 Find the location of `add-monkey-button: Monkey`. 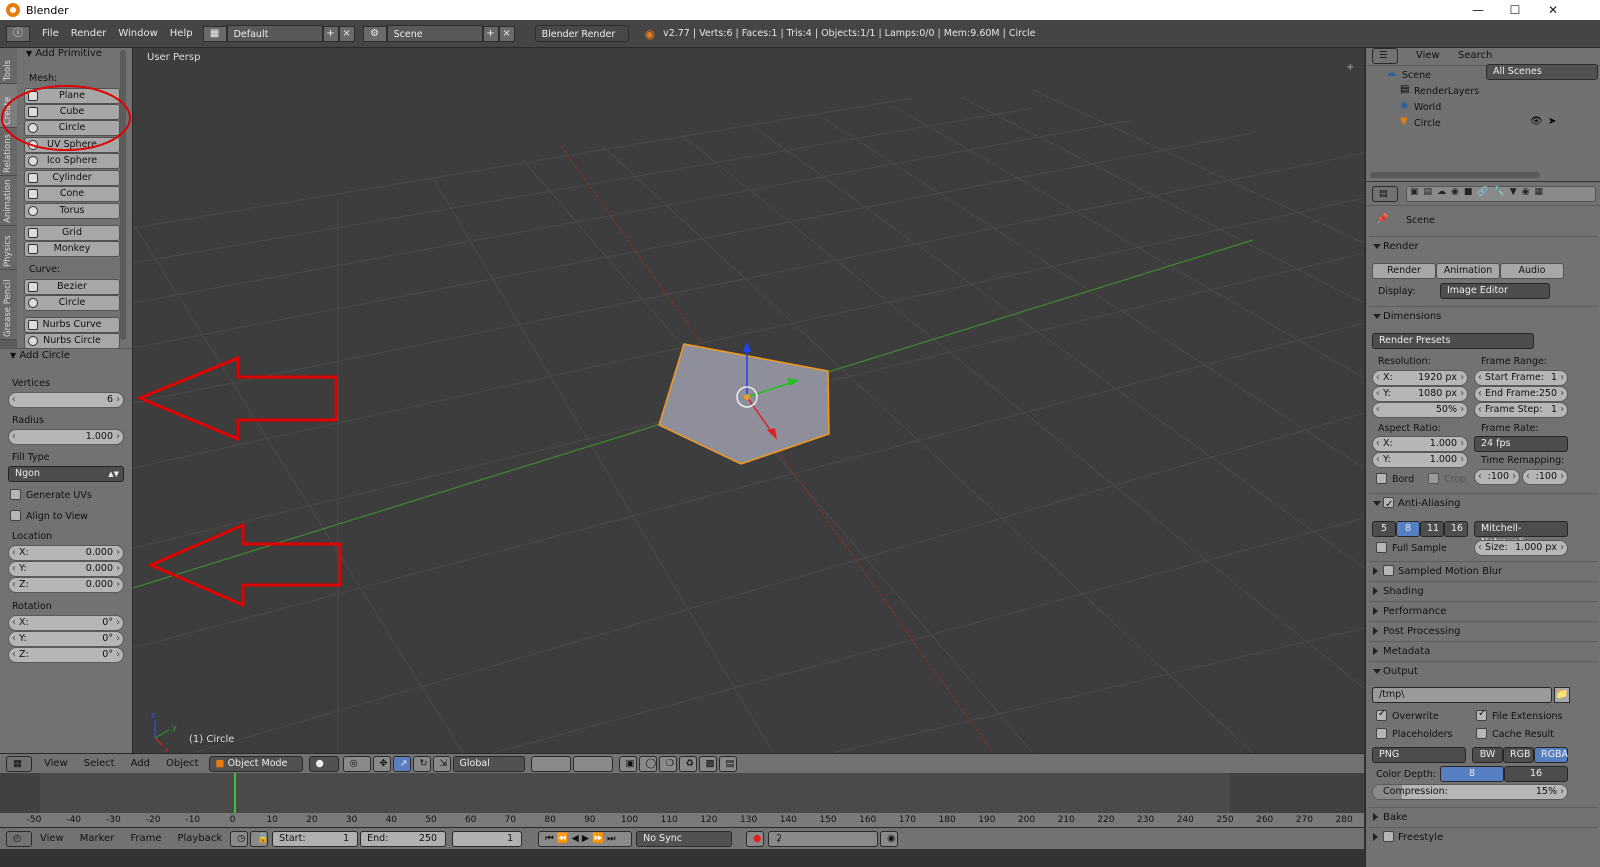

add-monkey-button: Monkey is located at coordinates (72, 249).